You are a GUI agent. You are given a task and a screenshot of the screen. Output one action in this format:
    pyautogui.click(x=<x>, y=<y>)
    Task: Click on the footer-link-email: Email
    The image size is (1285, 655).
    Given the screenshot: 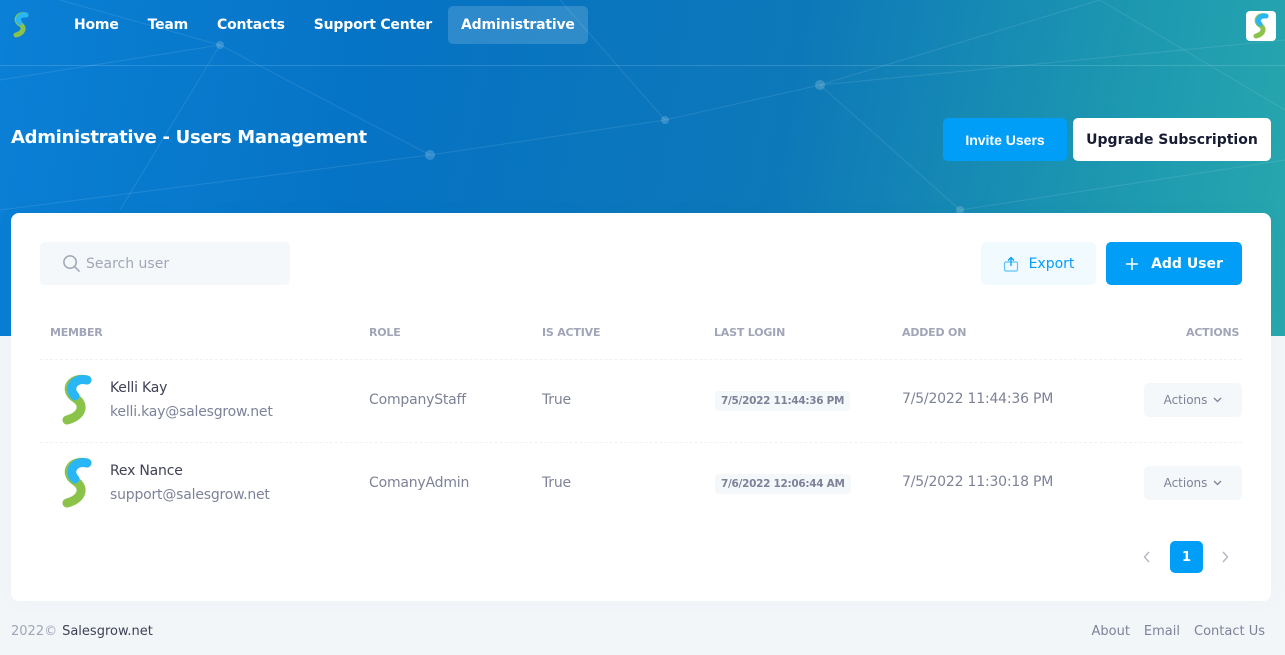 What is the action you would take?
    pyautogui.click(x=1162, y=631)
    